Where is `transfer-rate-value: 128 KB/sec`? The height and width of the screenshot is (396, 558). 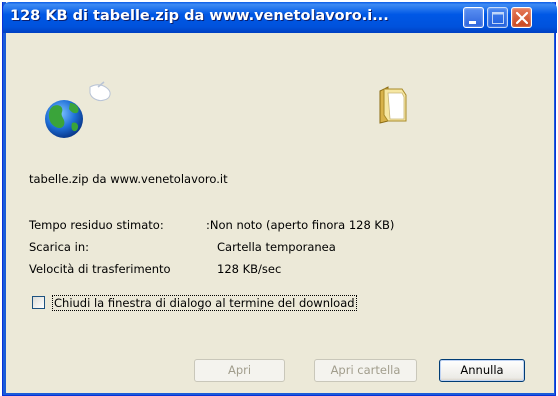
transfer-rate-value: 128 KB/sec is located at coordinates (249, 269).